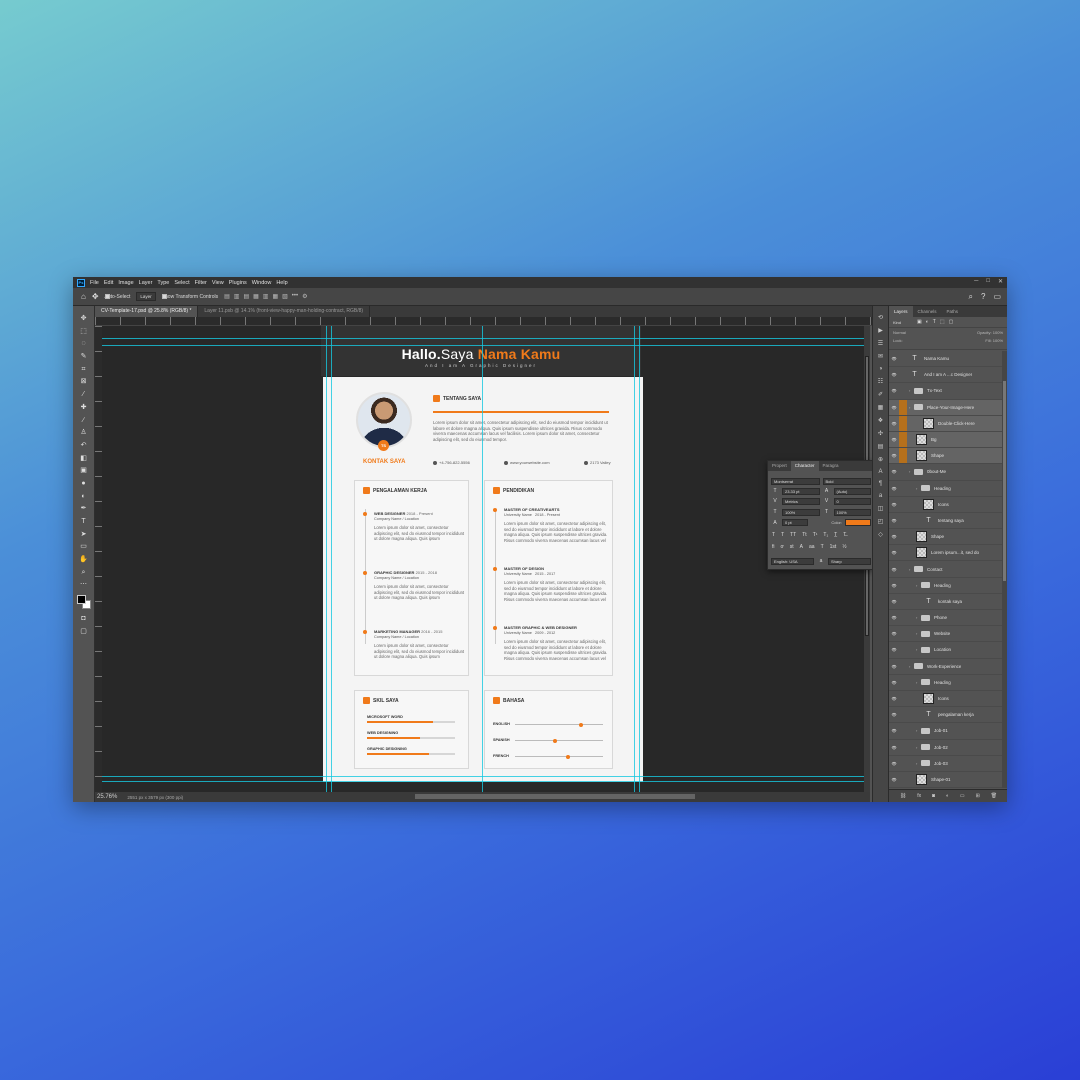 The width and height of the screenshot is (1080, 1080). I want to click on rectangle-icon: ▭, so click(84, 547).